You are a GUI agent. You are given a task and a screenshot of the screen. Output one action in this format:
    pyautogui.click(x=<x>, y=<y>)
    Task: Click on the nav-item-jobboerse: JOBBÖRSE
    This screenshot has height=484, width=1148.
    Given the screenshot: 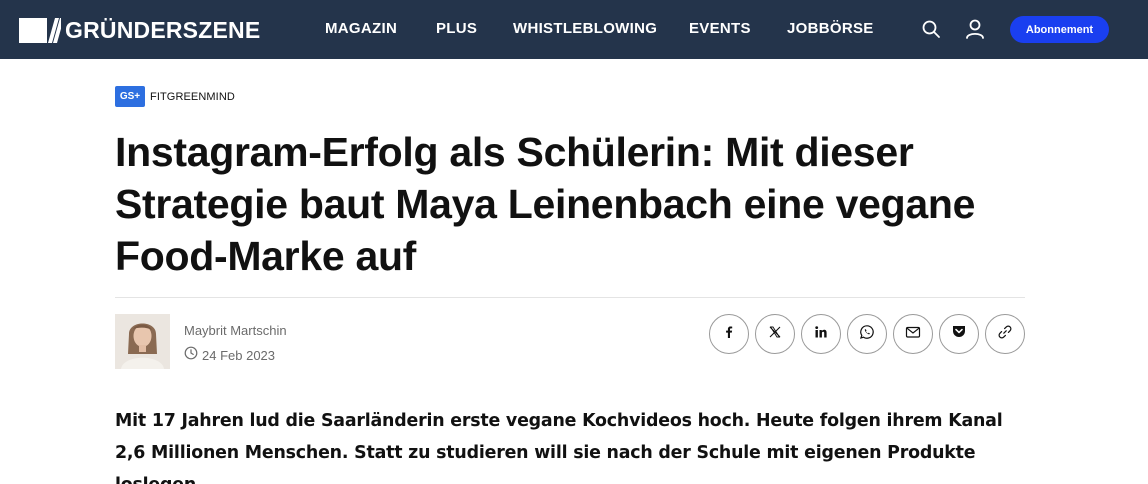 What is the action you would take?
    pyautogui.click(x=830, y=28)
    